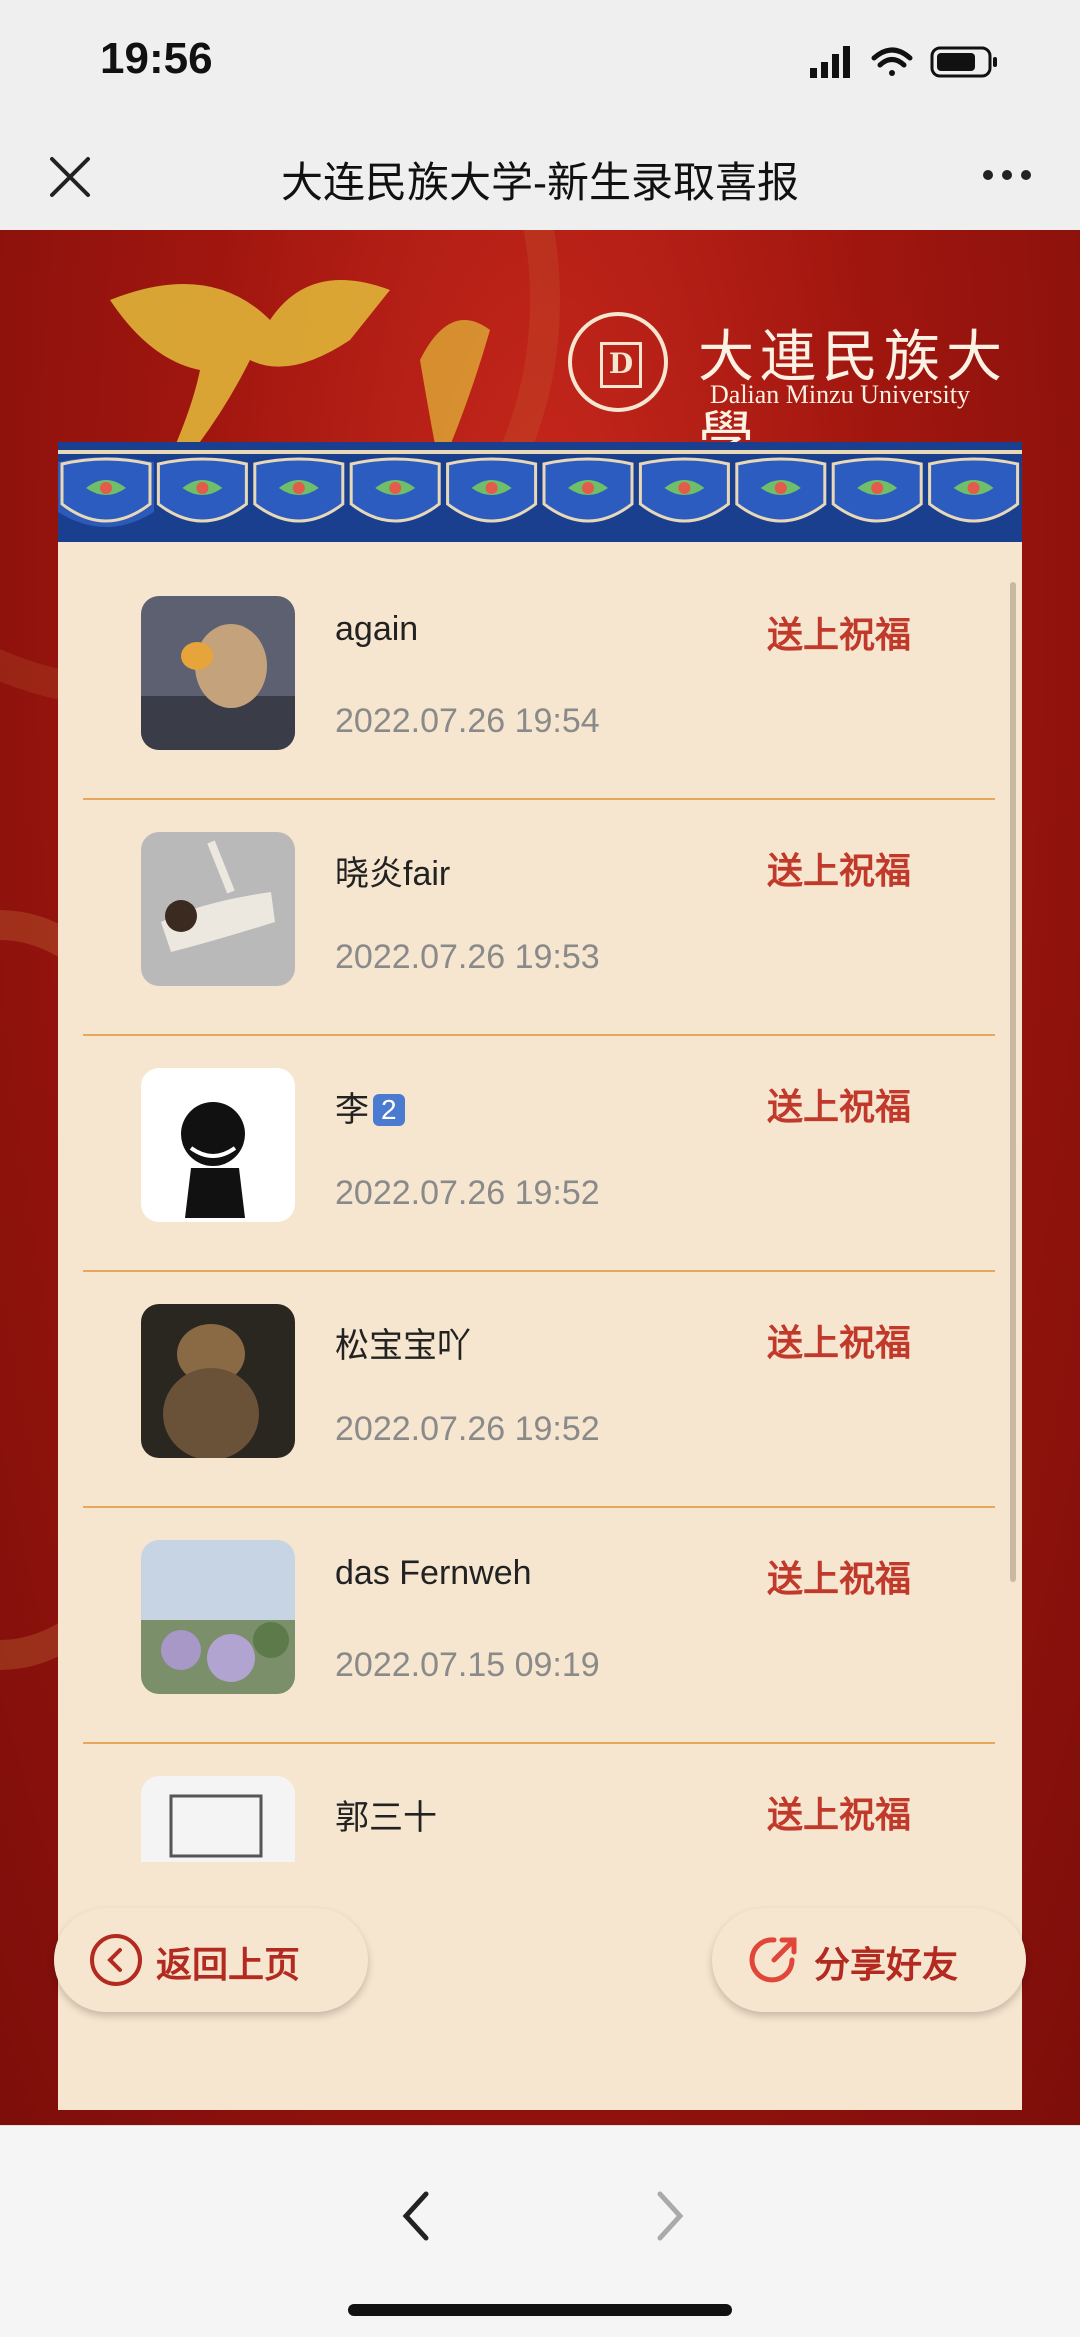  What do you see at coordinates (393, 874) in the screenshot?
I see `user-name: 晓炎fair` at bounding box center [393, 874].